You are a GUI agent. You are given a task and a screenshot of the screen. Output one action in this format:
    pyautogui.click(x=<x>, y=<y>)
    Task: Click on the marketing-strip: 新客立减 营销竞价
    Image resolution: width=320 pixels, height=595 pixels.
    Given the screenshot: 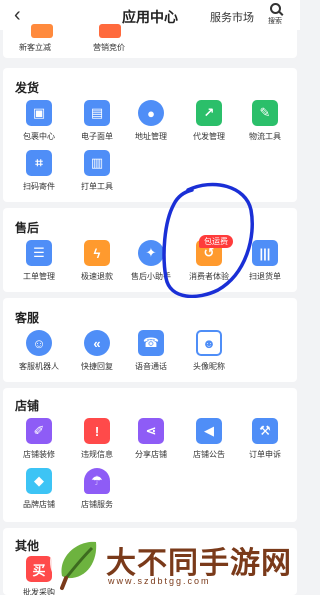 What is the action you would take?
    pyautogui.click(x=150, y=41)
    